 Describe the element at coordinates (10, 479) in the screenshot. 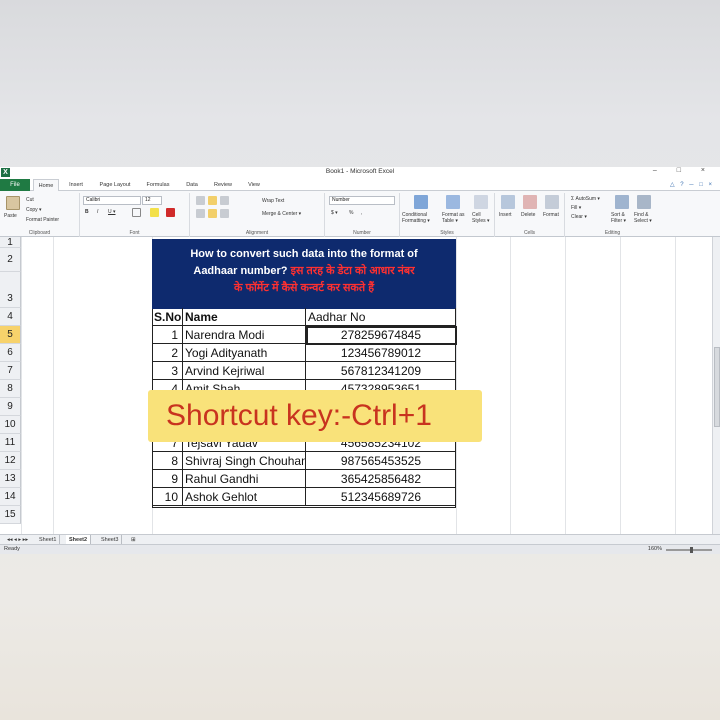

I see `row-header: 13` at that location.